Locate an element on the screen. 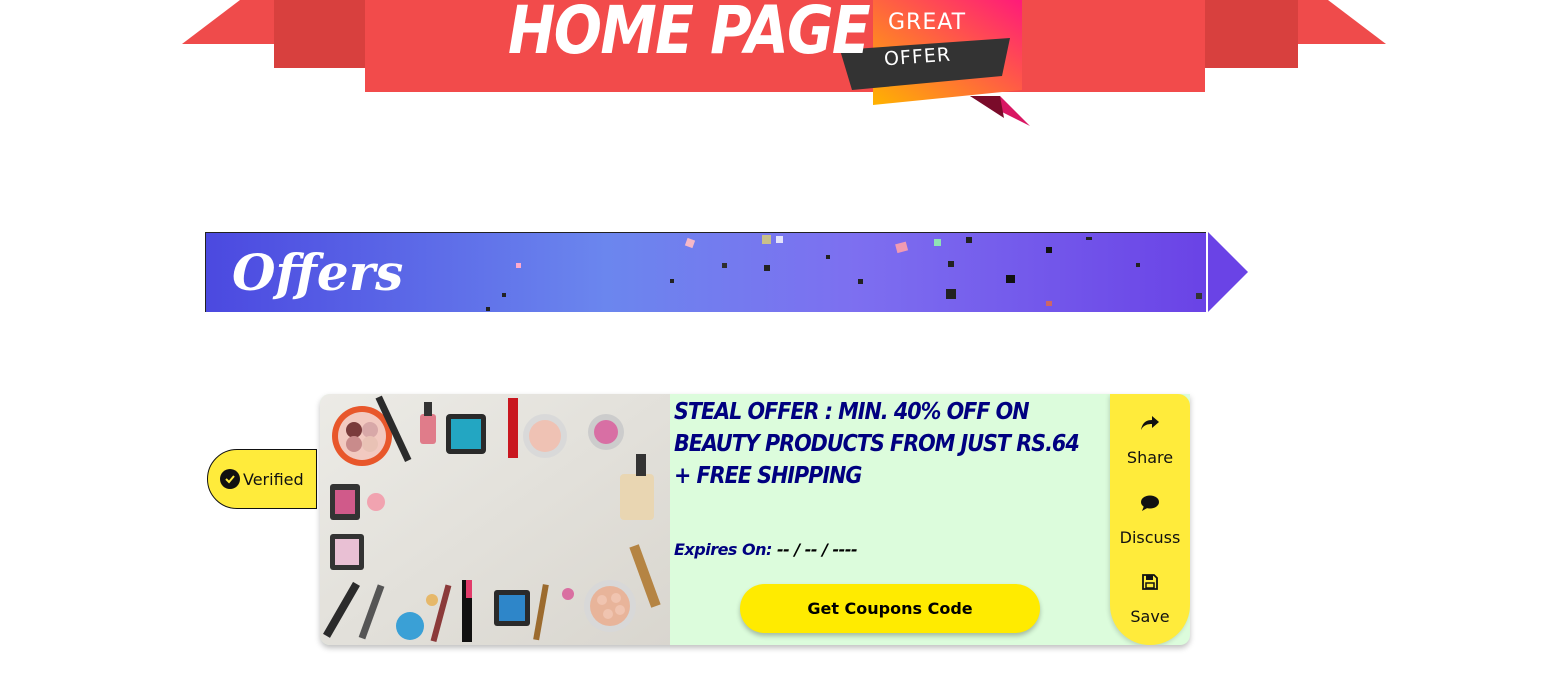 The image size is (1558, 689). comment-icon is located at coordinates (1150, 504).